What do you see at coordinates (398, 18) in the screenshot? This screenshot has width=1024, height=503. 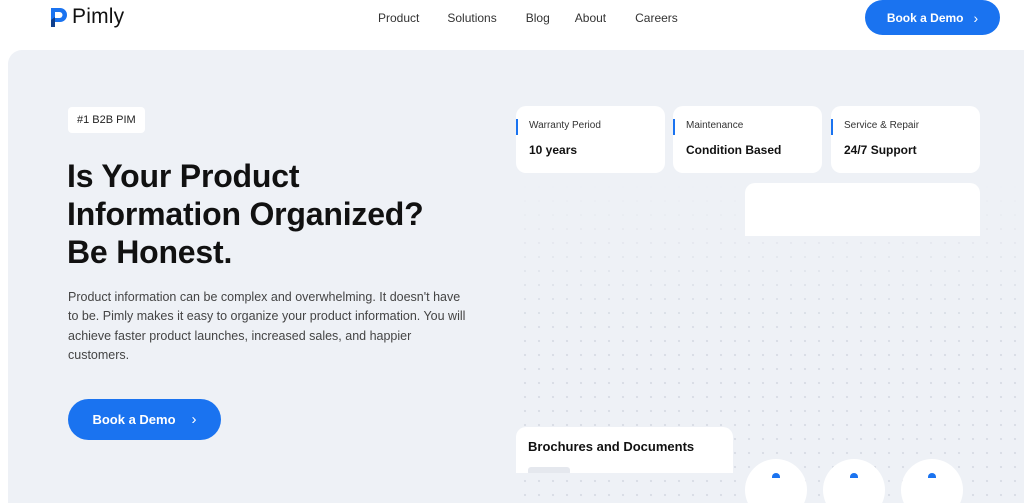 I see `nav-item-product: Product` at bounding box center [398, 18].